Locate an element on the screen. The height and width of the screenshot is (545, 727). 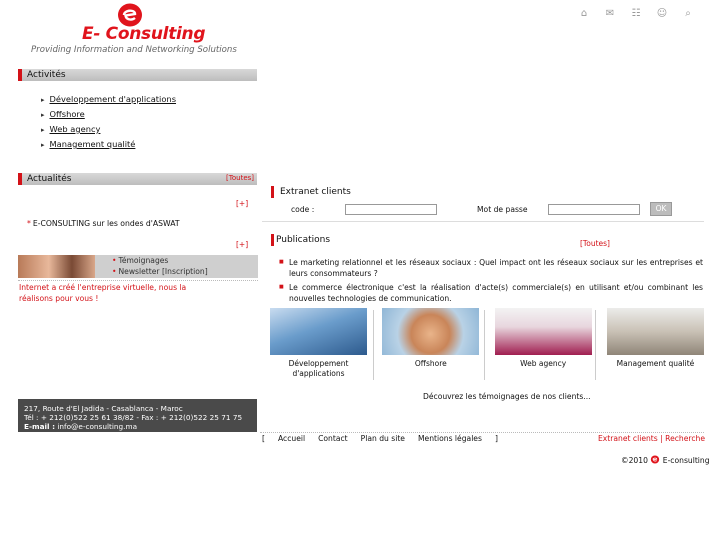
sitemap-icon: ☷ is located at coordinates (636, 14).